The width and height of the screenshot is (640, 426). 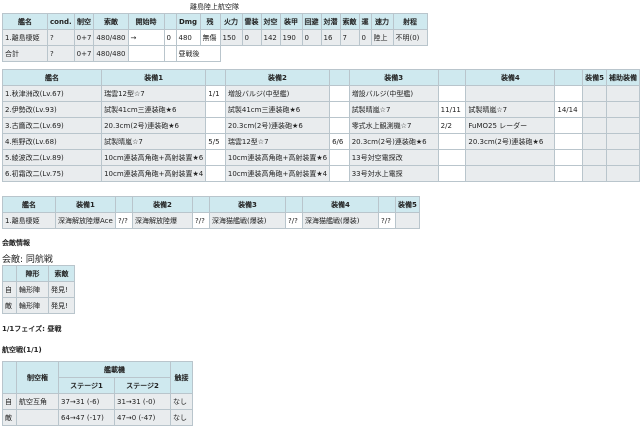 What do you see at coordinates (25, 37) in the screenshot?
I see `ship-name: 1.離島棲姫` at bounding box center [25, 37].